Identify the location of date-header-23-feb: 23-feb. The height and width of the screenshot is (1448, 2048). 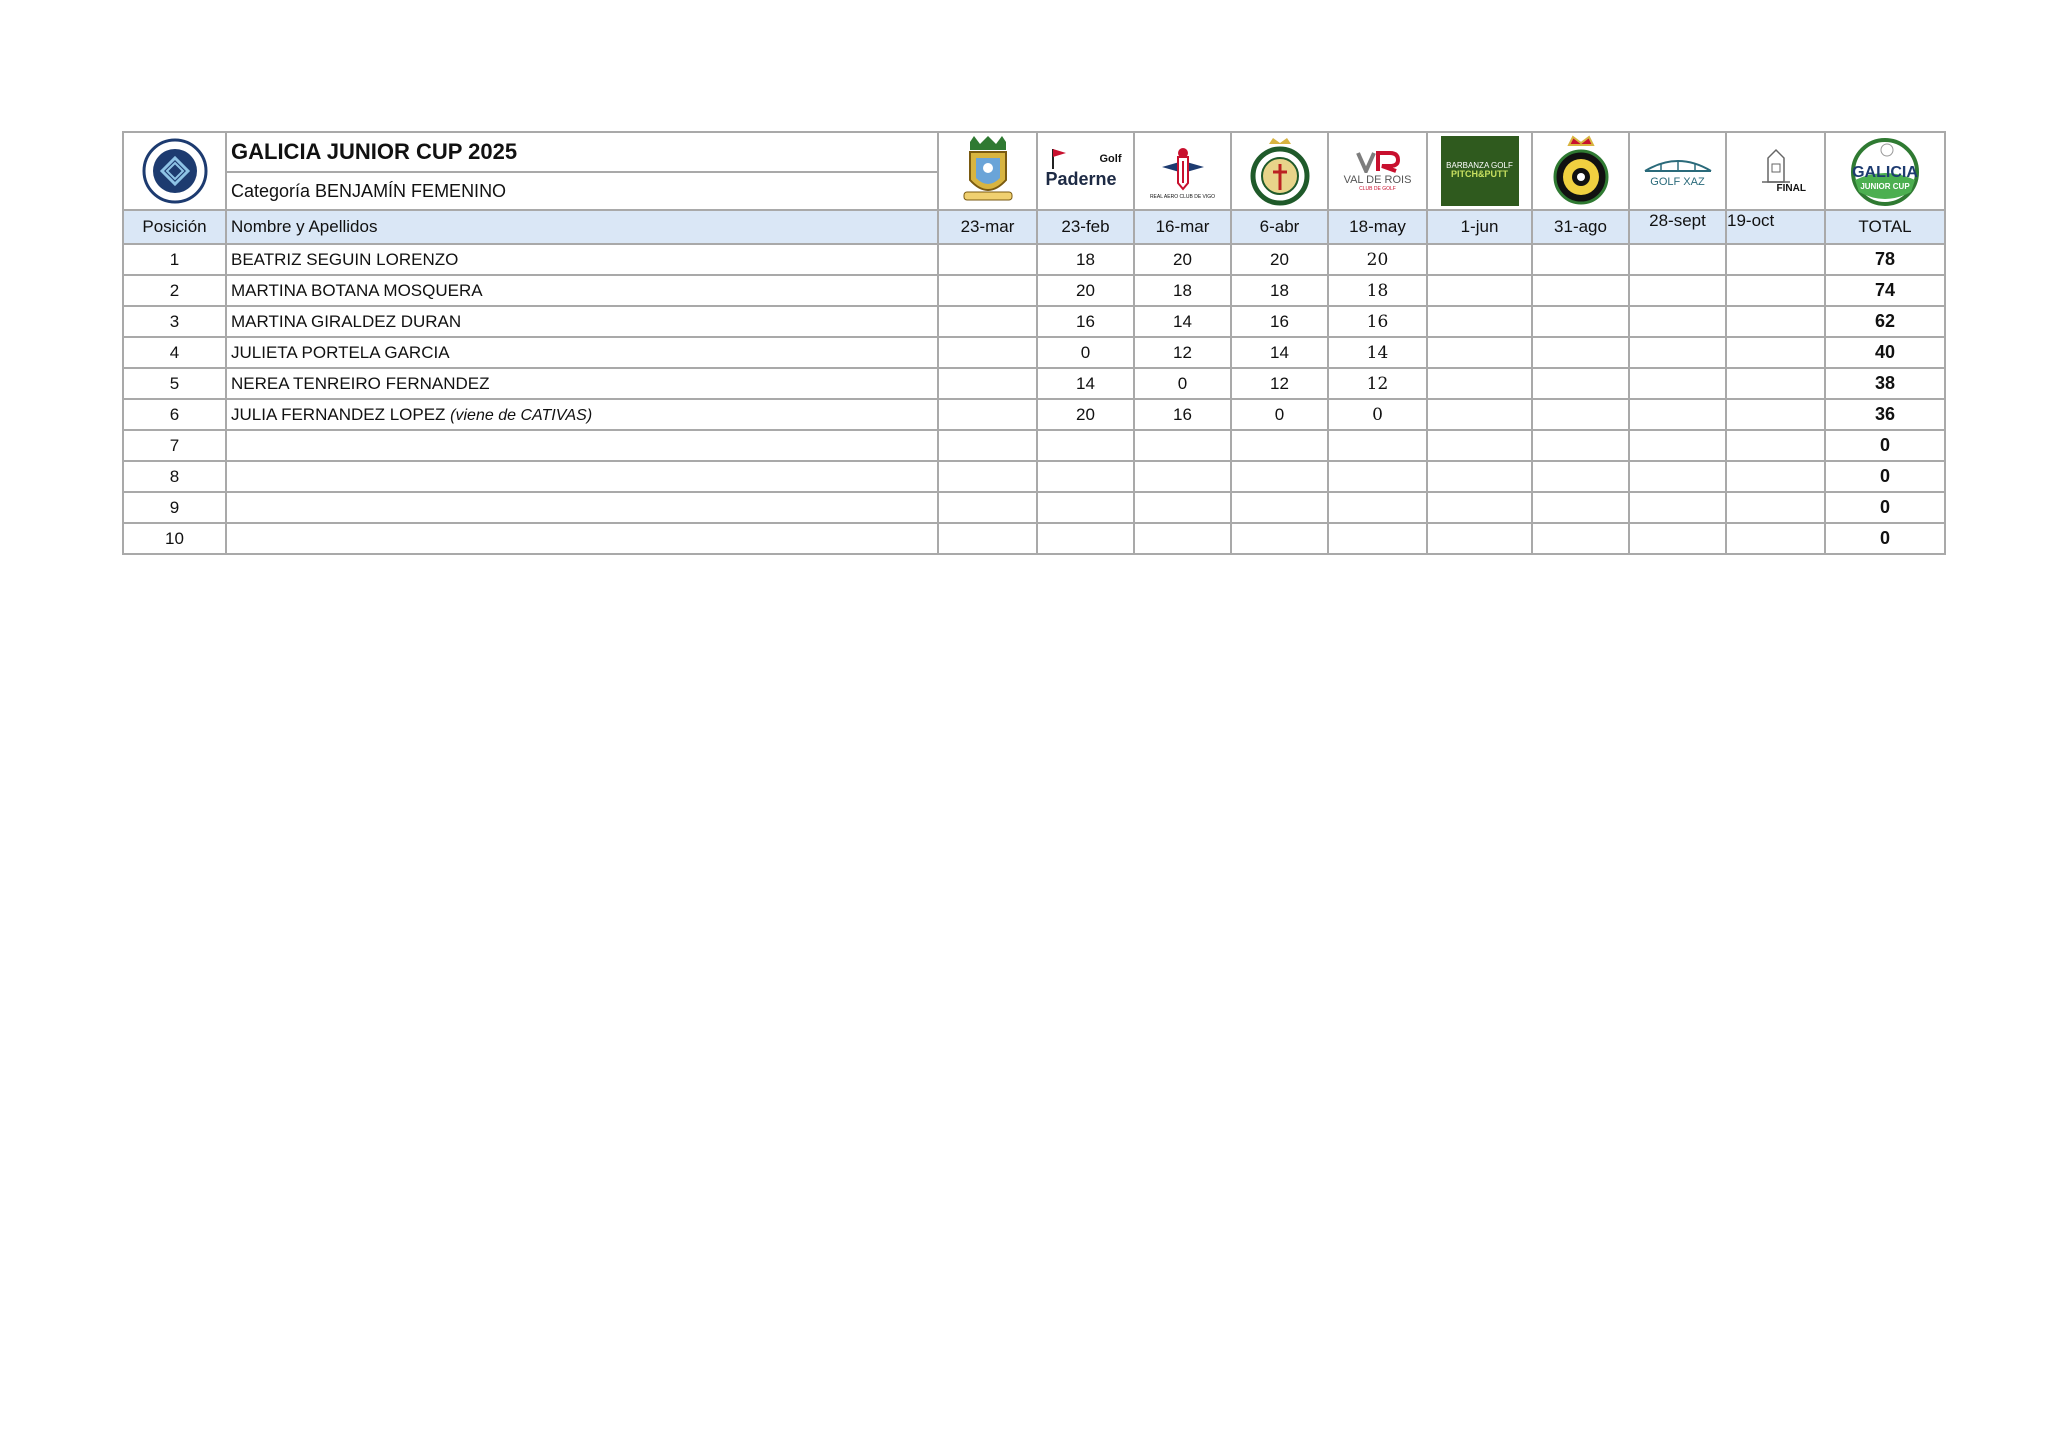
(1085, 227).